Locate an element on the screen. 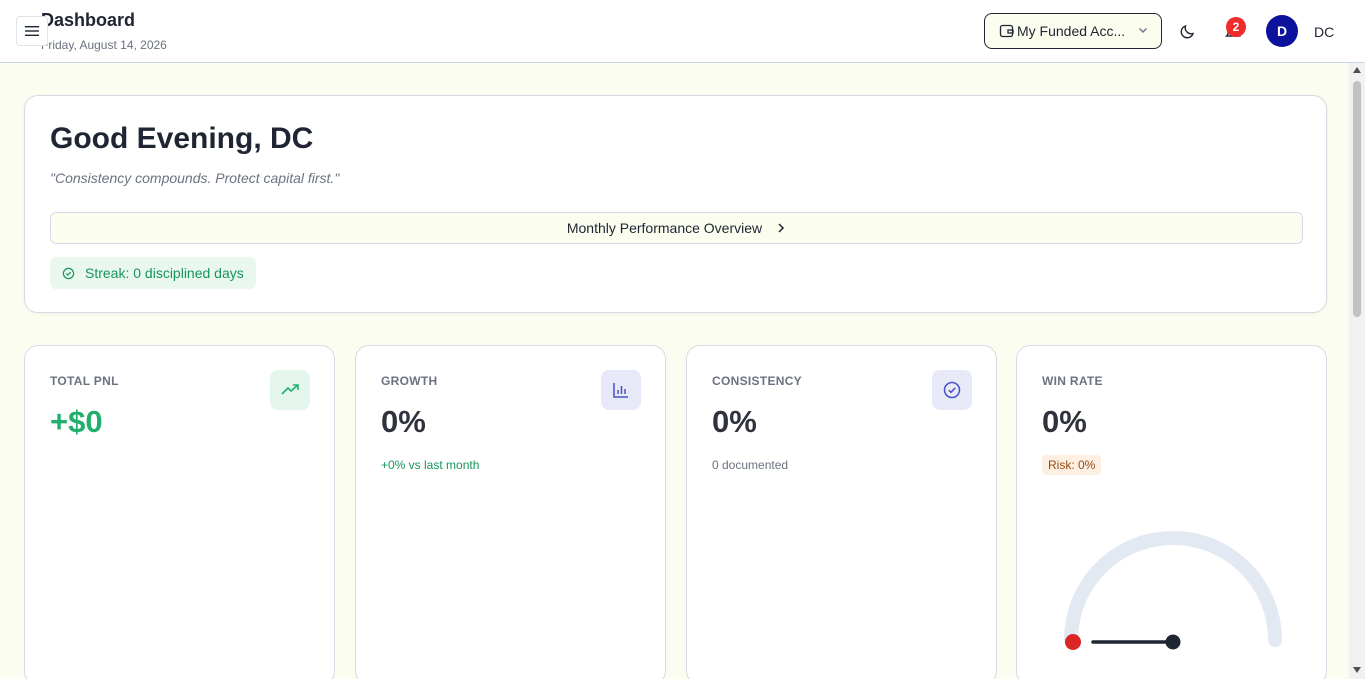  chevron-down-icon is located at coordinates (1143, 30).